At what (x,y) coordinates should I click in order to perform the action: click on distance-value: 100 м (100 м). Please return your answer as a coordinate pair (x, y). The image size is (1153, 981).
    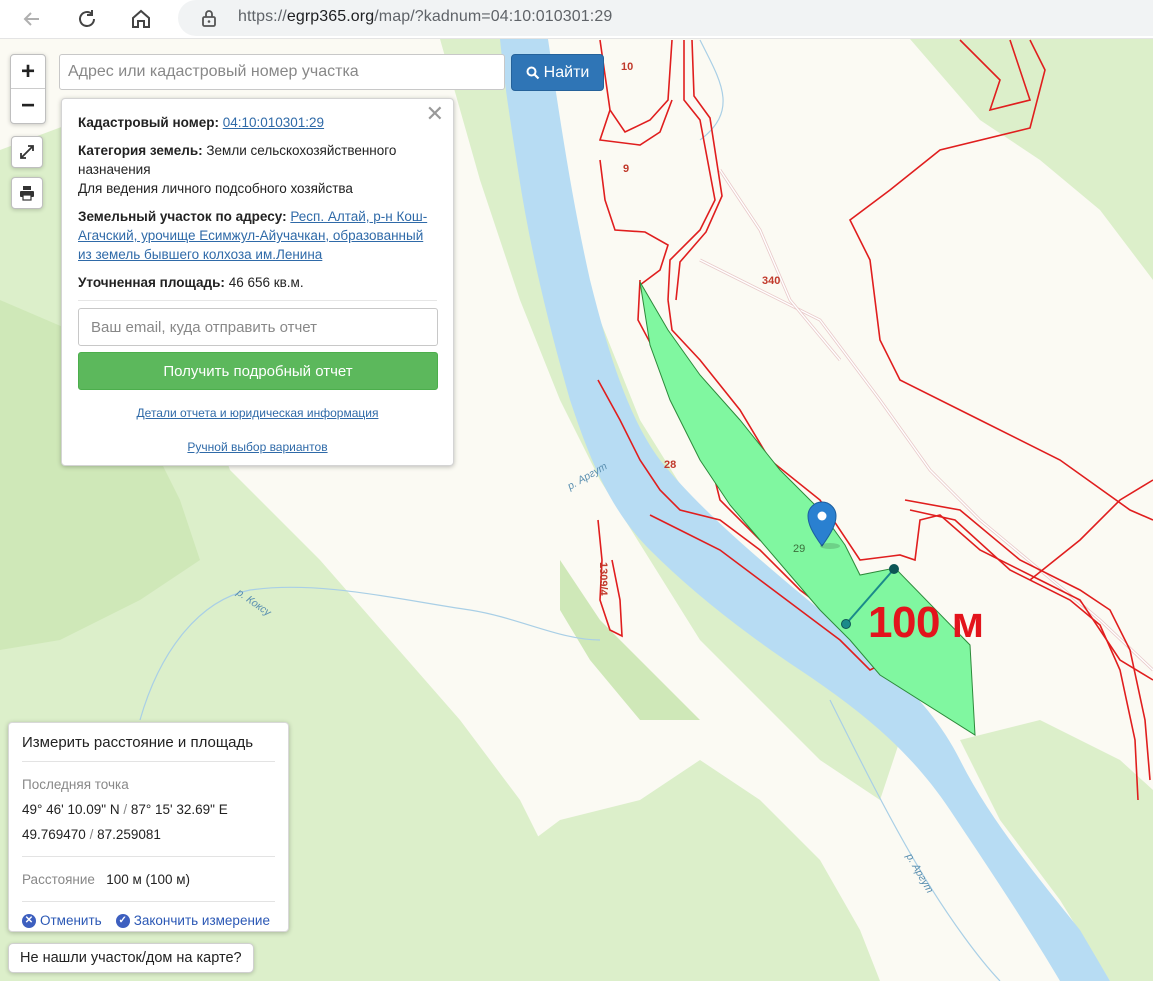
    Looking at the image, I should click on (148, 879).